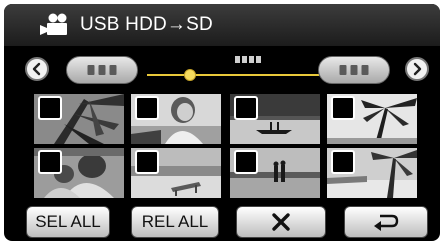 This screenshot has width=444, height=245. What do you see at coordinates (102, 70) in the screenshot?
I see `previous-group-button` at bounding box center [102, 70].